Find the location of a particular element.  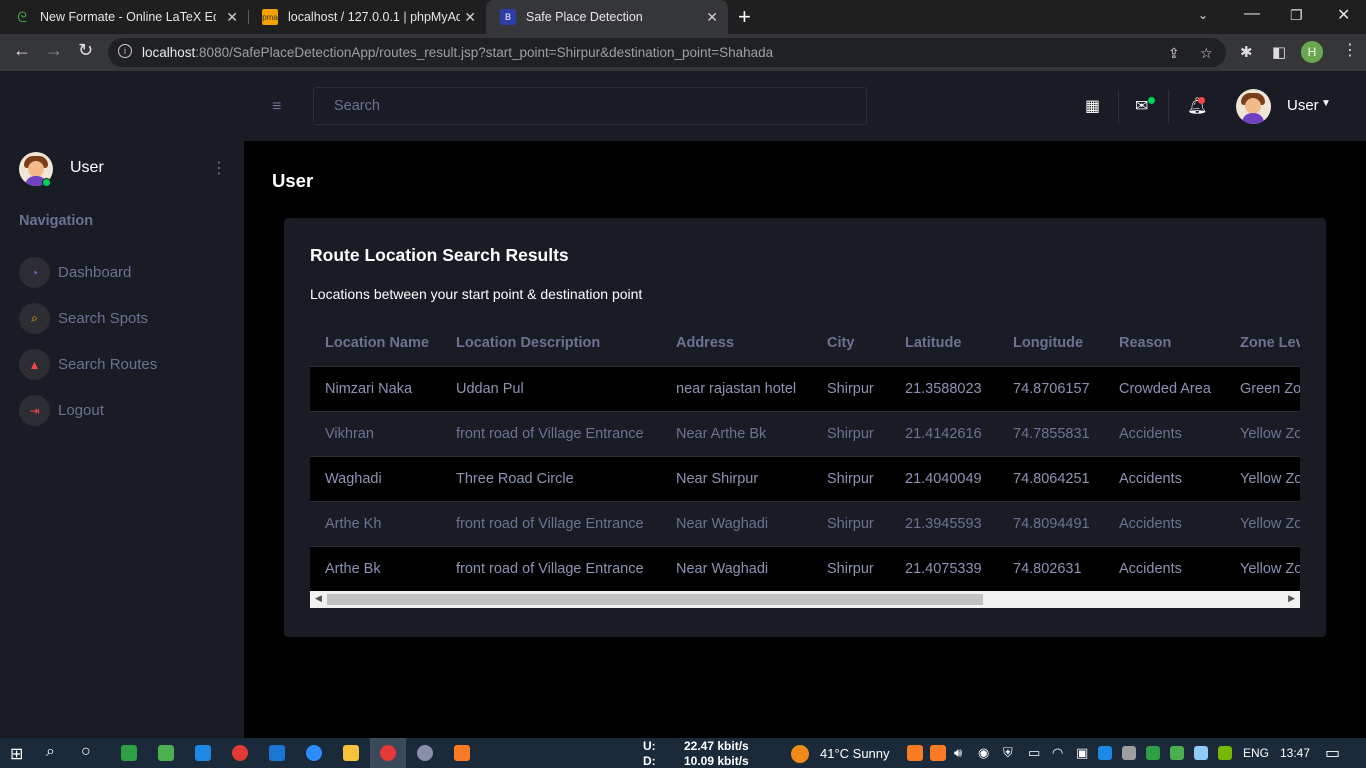

table-cell: Near Shirpur is located at coordinates (736, 478).